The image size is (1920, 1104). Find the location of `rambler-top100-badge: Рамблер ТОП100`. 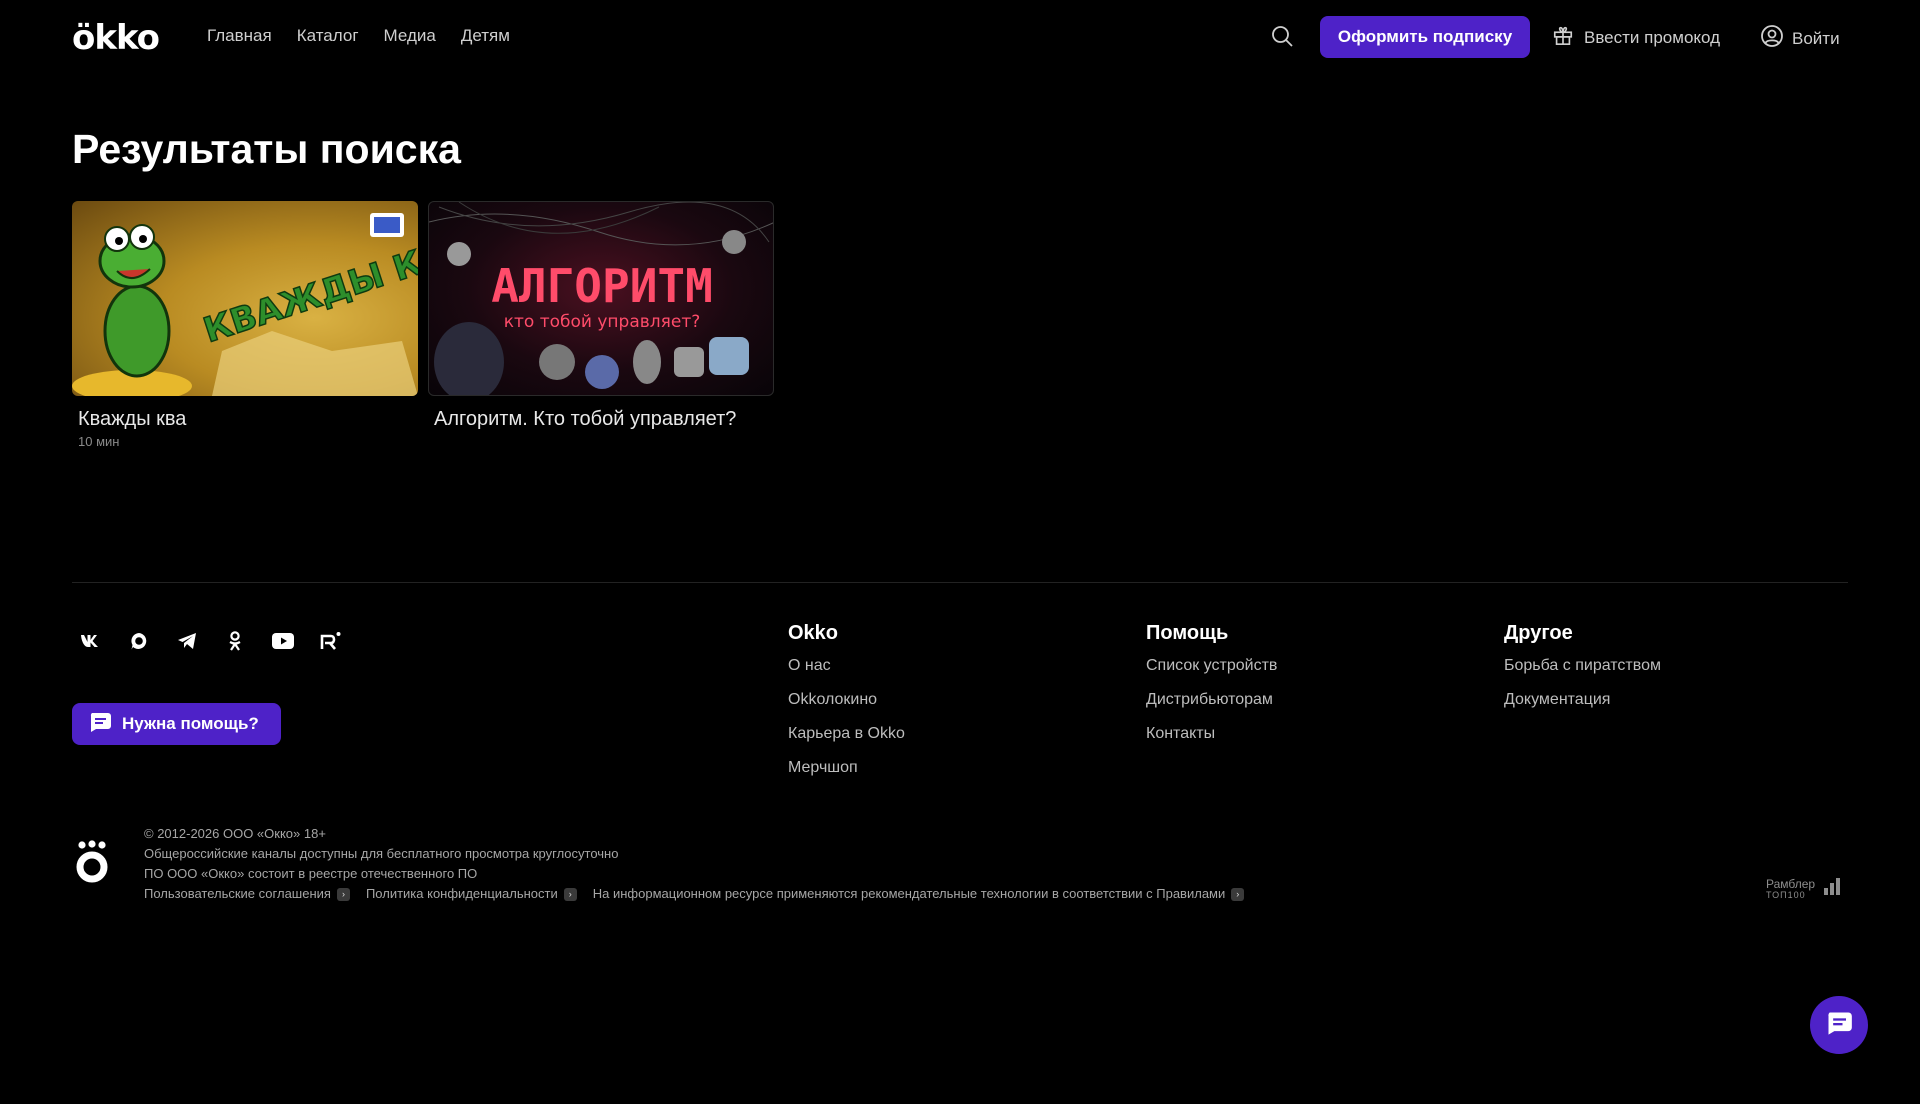

rambler-top100-badge: Рамблер ТОП100 is located at coordinates (1803, 888).